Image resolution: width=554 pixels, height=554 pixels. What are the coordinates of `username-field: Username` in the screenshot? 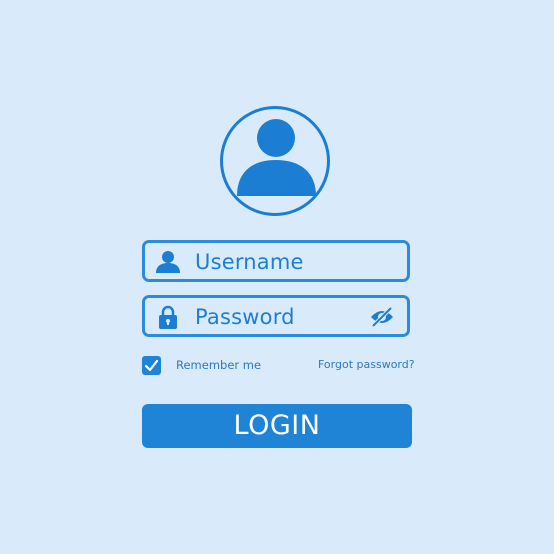 It's located at (276, 261).